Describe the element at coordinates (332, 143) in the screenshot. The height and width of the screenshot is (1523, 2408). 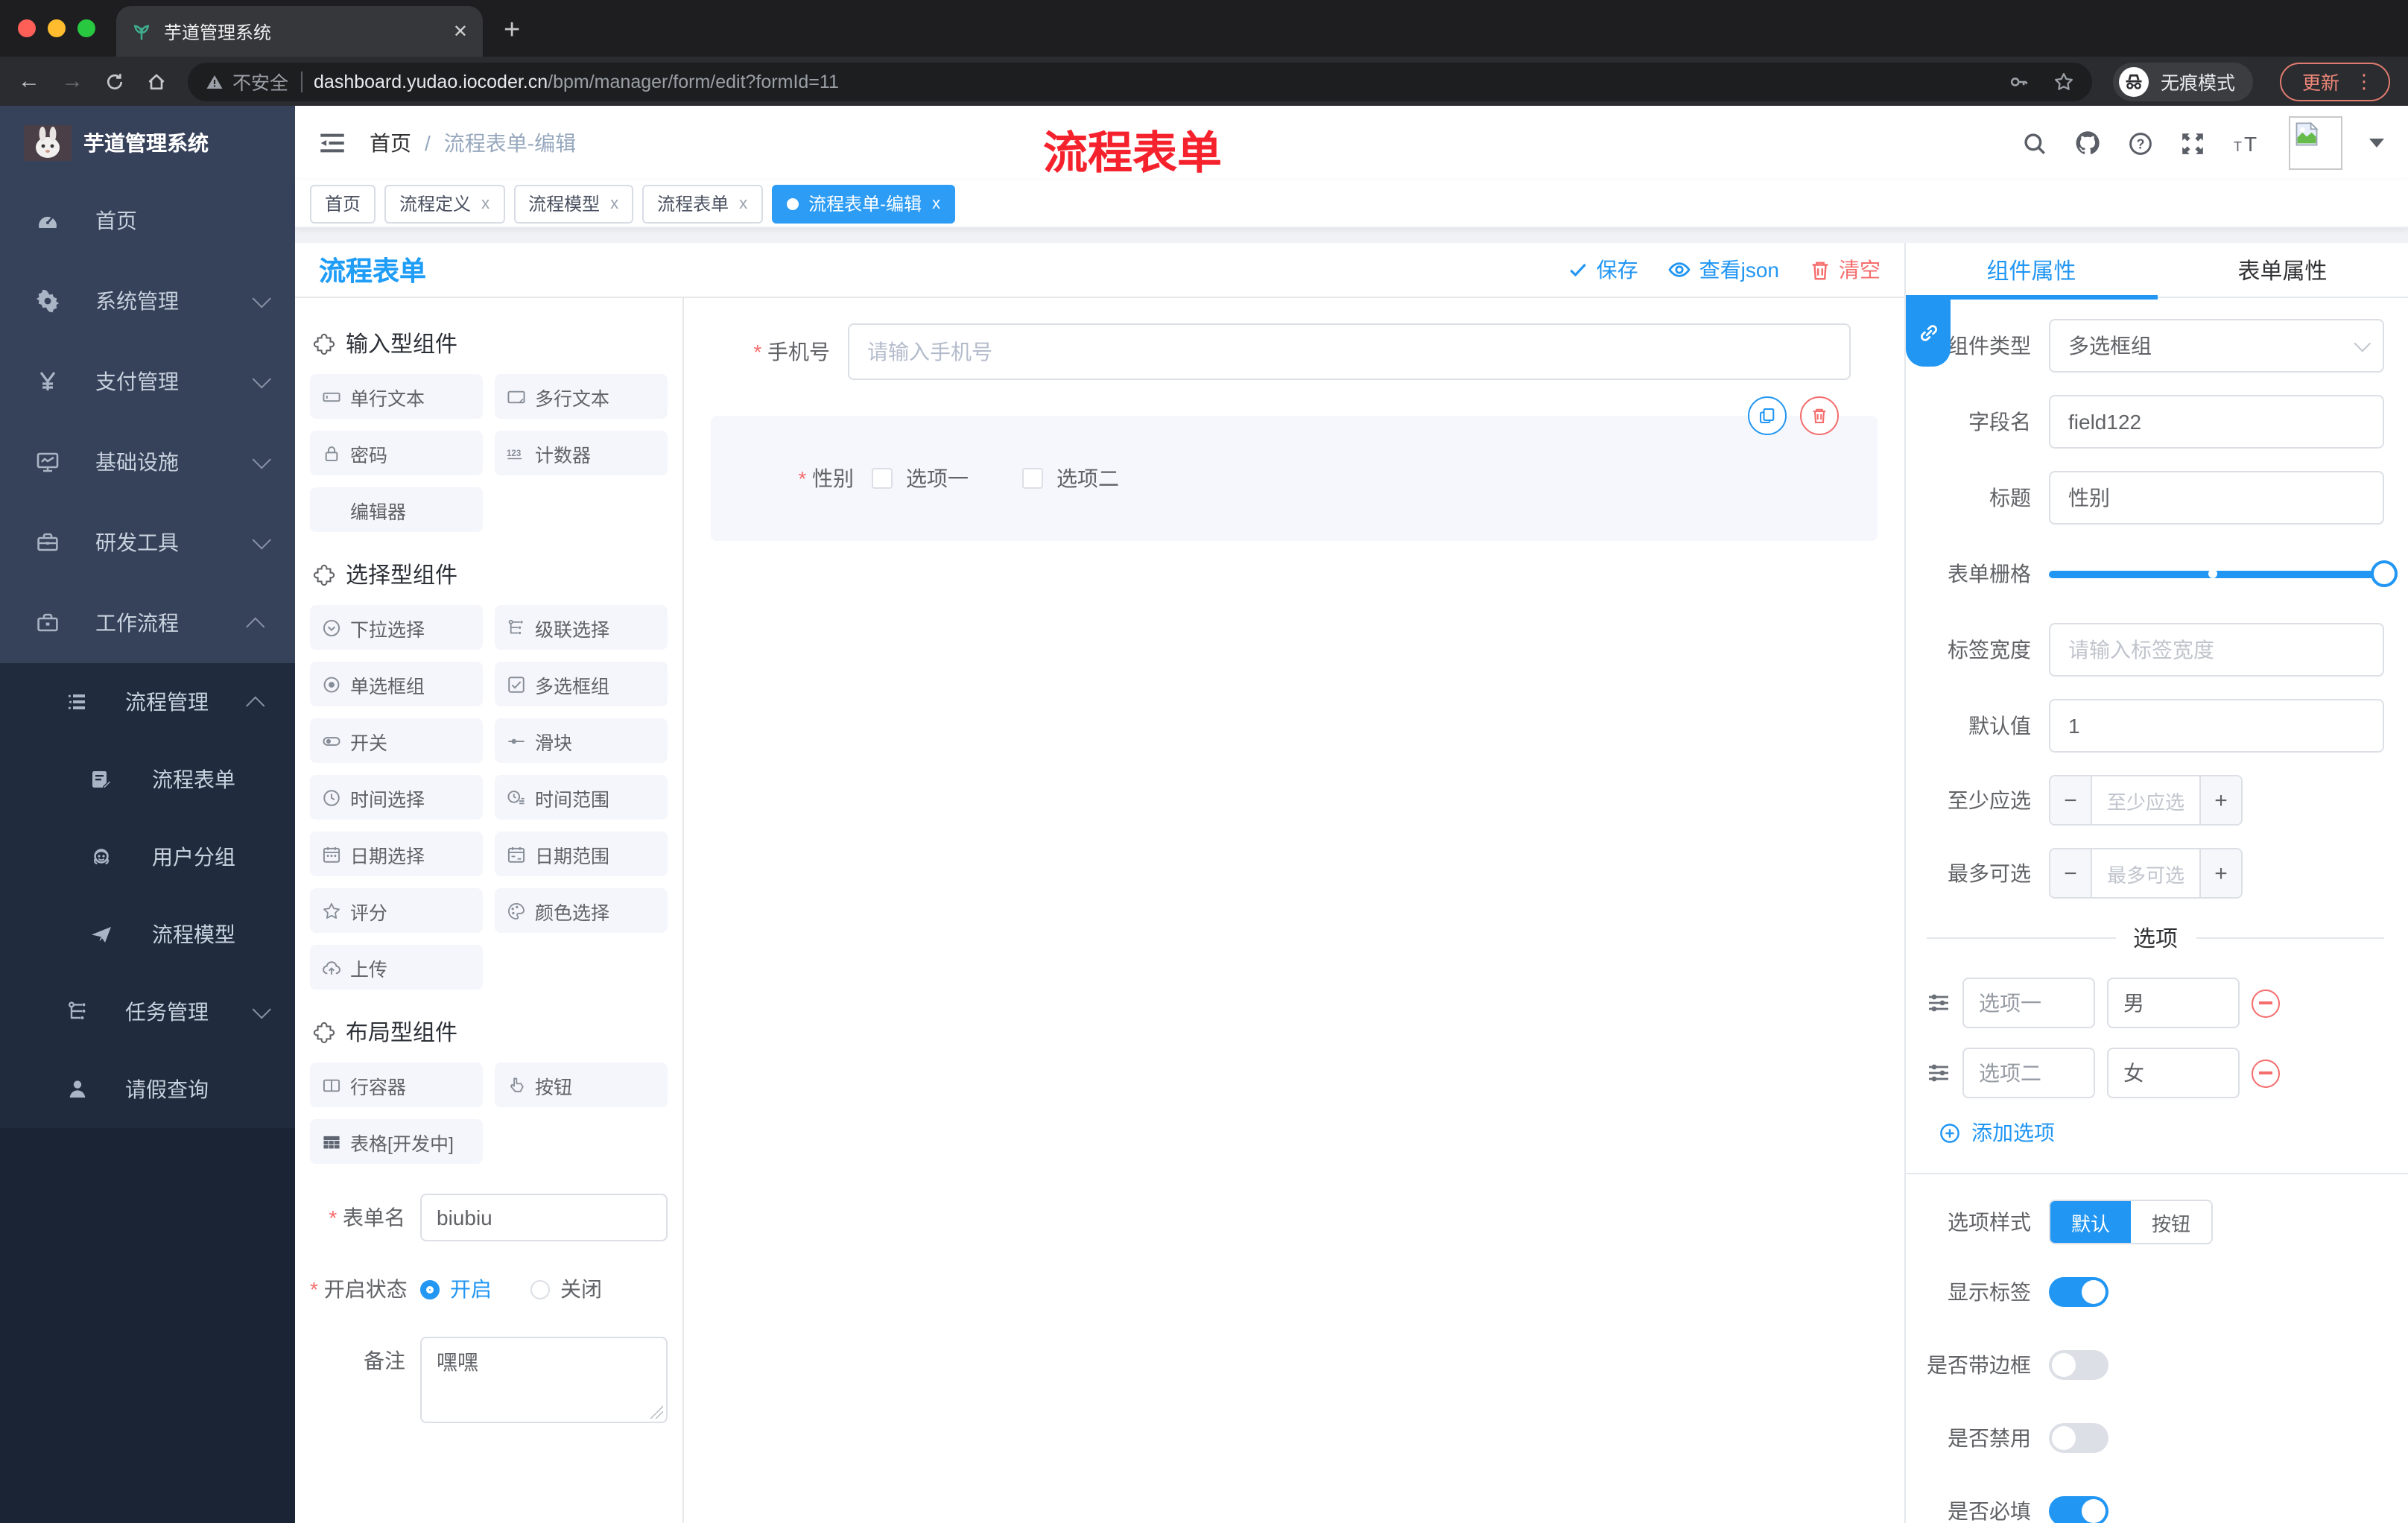
I see `sidebar-collapse-icon` at that location.